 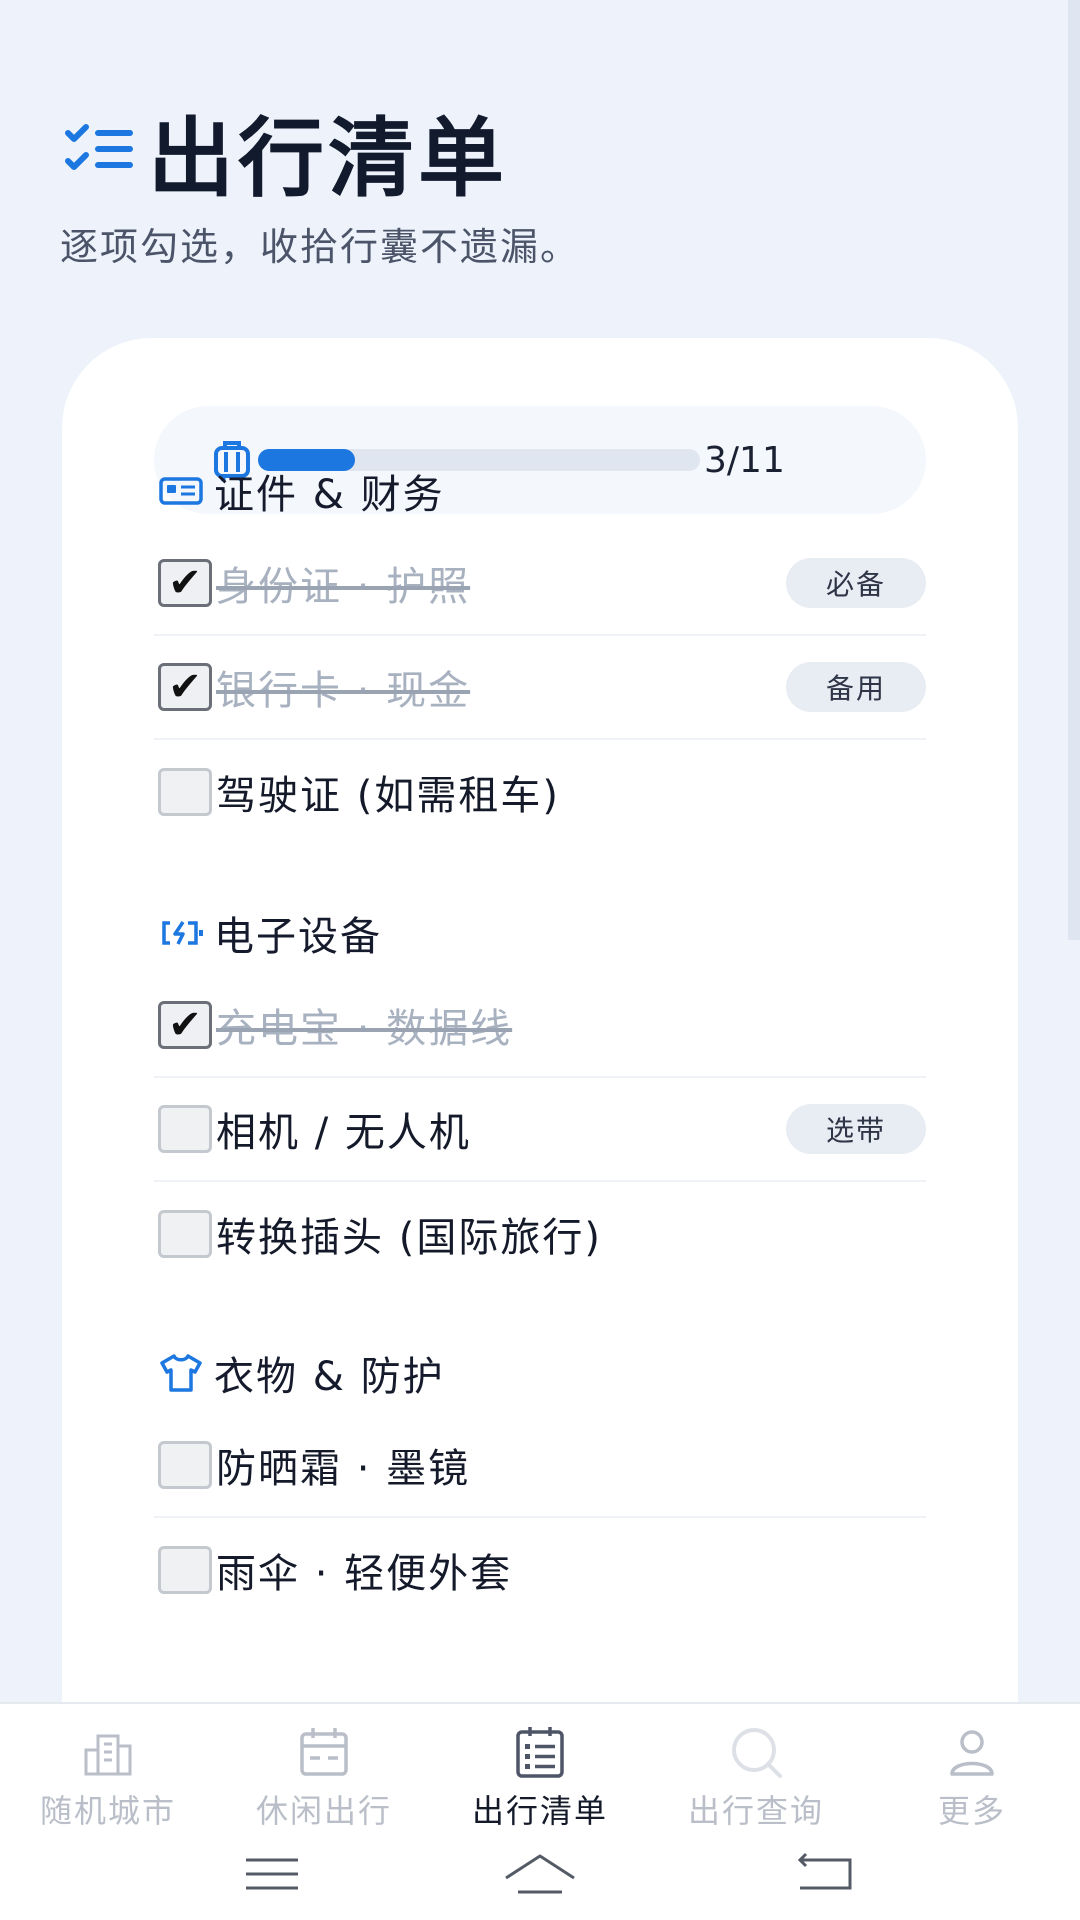 I want to click on user-icon, so click(x=972, y=1753).